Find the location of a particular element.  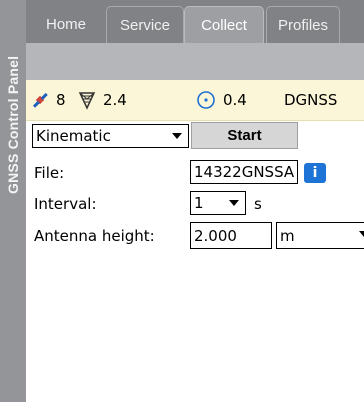

pdop-icon is located at coordinates (87, 101).